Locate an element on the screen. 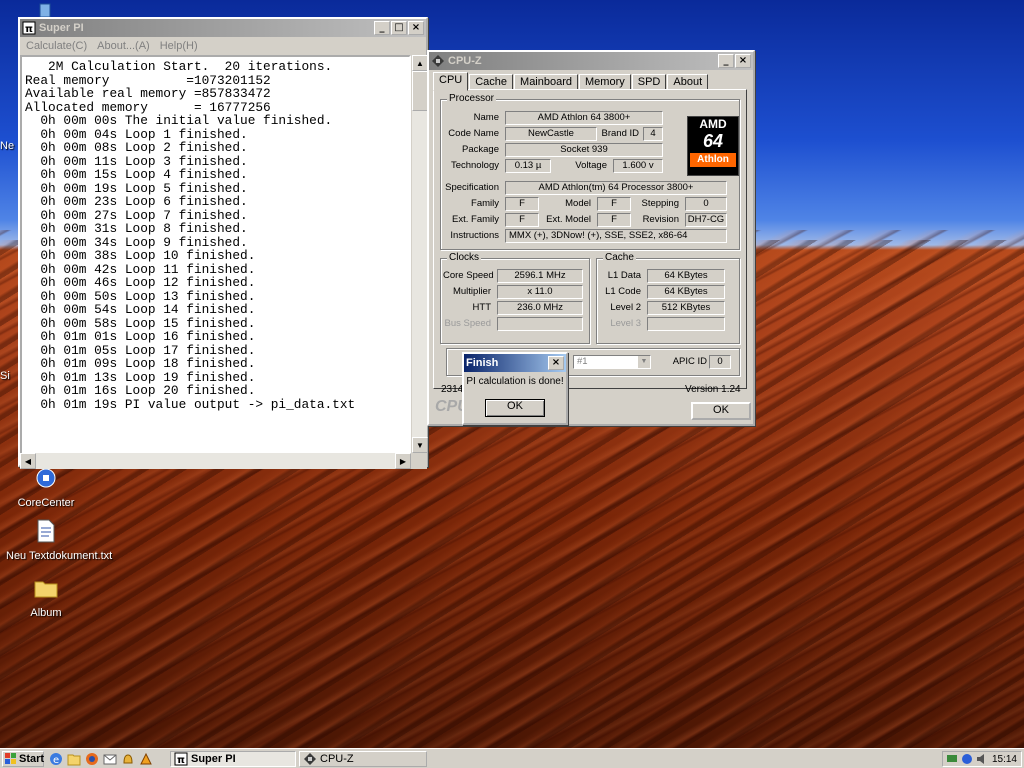 The height and width of the screenshot is (768, 1024). technology-value: 0.13 µ is located at coordinates (528, 166).